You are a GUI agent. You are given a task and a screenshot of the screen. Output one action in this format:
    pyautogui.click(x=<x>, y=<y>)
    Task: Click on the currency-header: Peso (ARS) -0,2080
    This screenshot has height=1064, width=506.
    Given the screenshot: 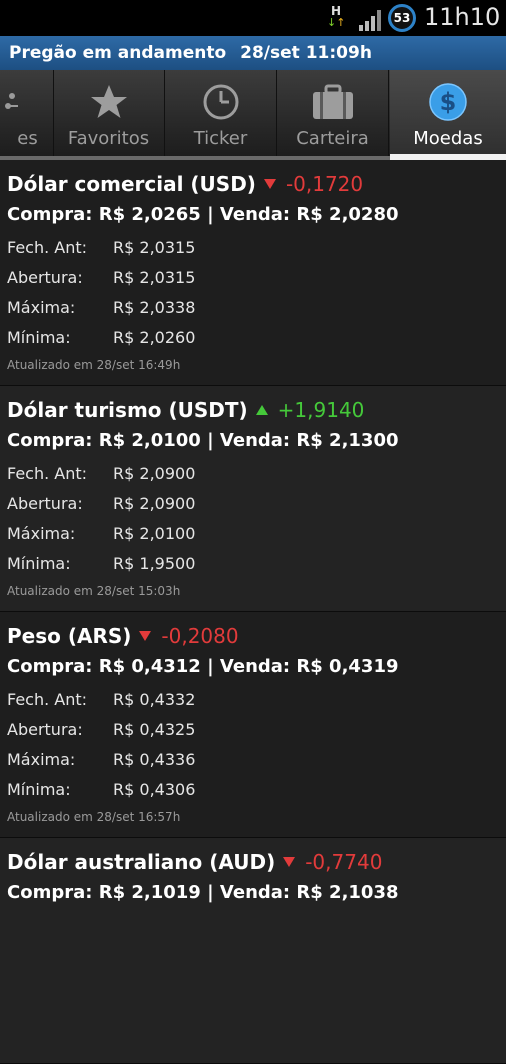 What is the action you would take?
    pyautogui.click(x=123, y=636)
    